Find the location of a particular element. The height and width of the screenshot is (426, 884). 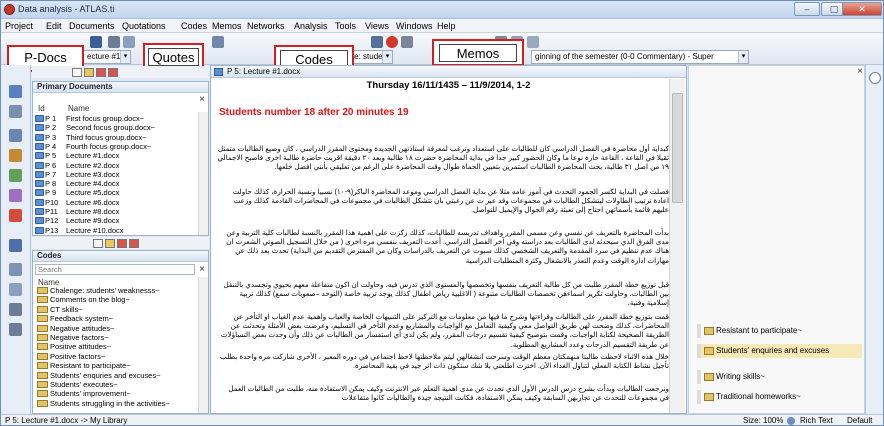

menu-memos: Memos is located at coordinates (227, 26).